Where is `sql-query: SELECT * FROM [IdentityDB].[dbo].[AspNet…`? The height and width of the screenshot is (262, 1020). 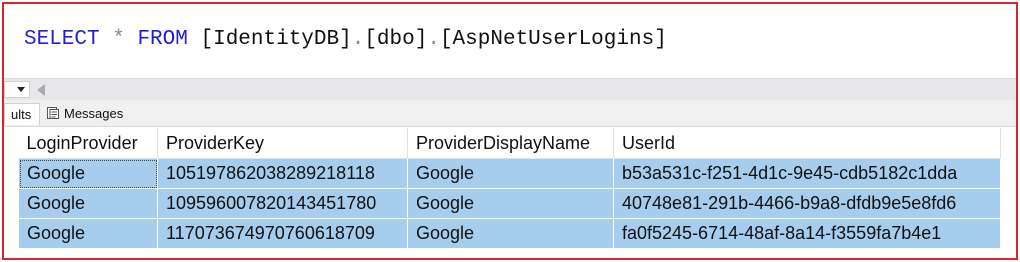
sql-query: SELECT * FROM [IdentityDB].[dbo].[AspNet… is located at coordinates (345, 40).